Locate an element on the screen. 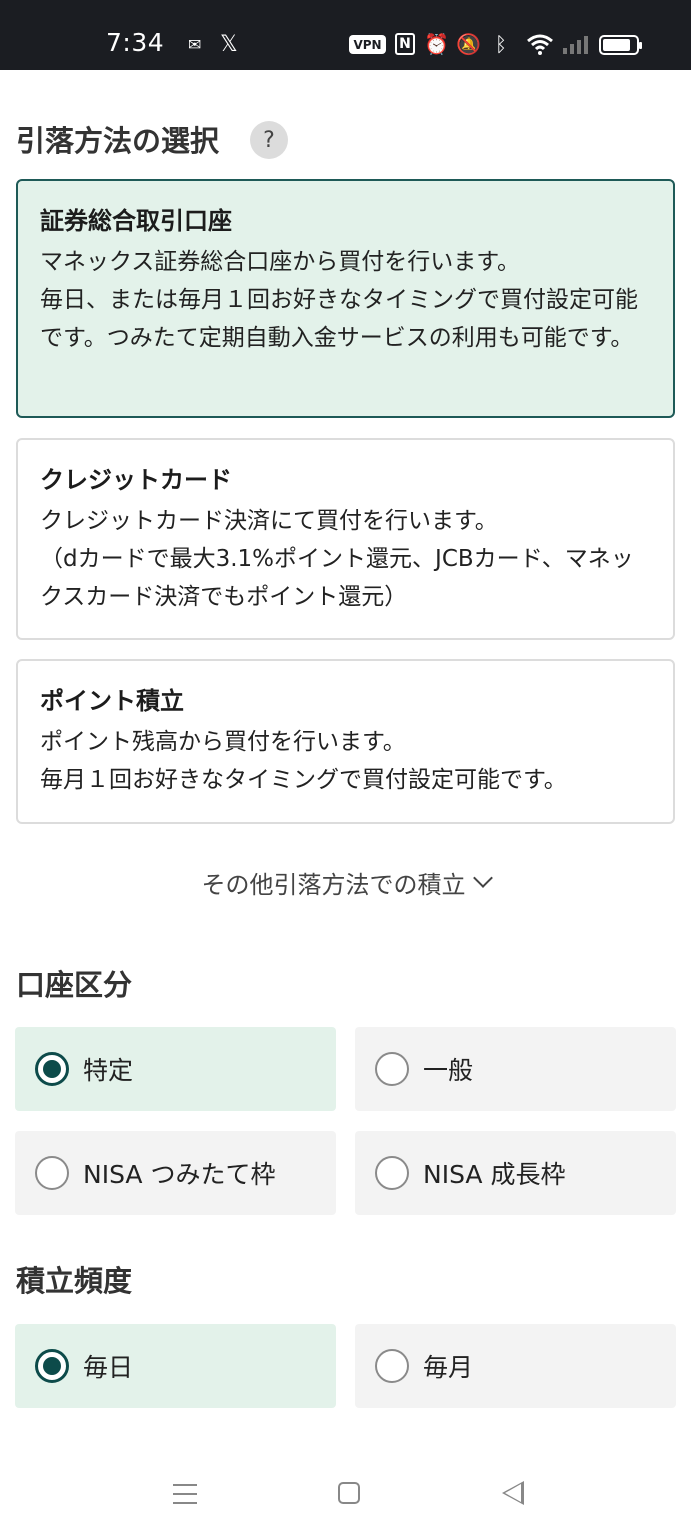 The width and height of the screenshot is (691, 1536). x-icon: 𝕏 is located at coordinates (229, 44).